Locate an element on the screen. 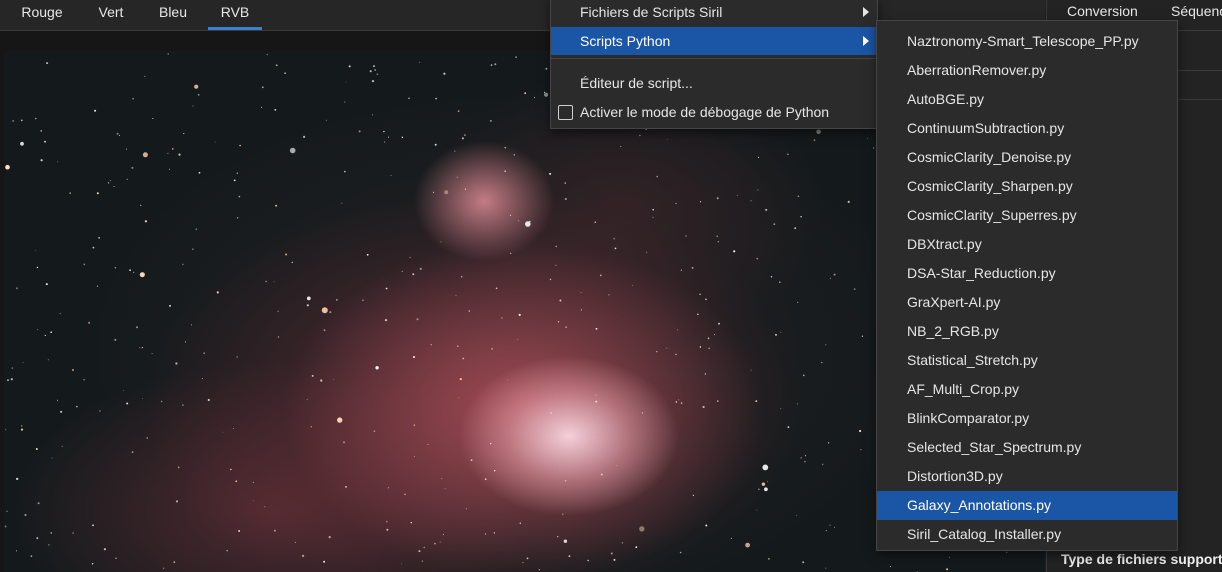  menu-item-python-debug: Activer le mode de débogage de Python is located at coordinates (714, 112).